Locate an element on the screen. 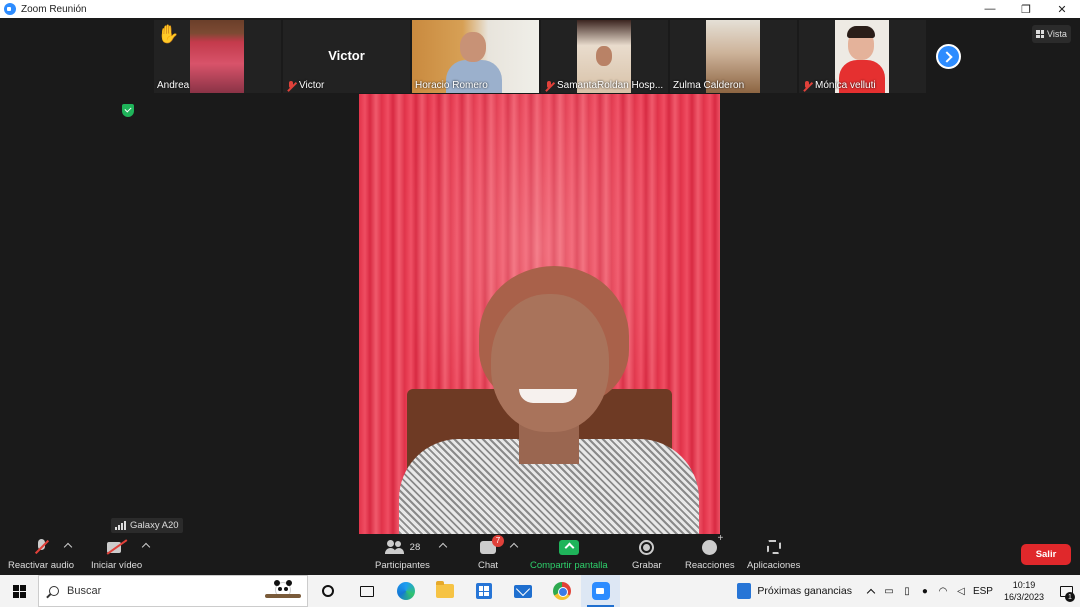 The height and width of the screenshot is (607, 1080). chrome-app is located at coordinates (561, 591).